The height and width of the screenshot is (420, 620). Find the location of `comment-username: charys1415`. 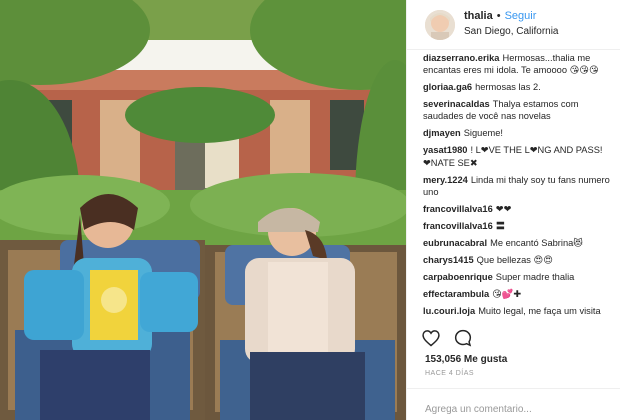

comment-username: charys1415 is located at coordinates (448, 260).